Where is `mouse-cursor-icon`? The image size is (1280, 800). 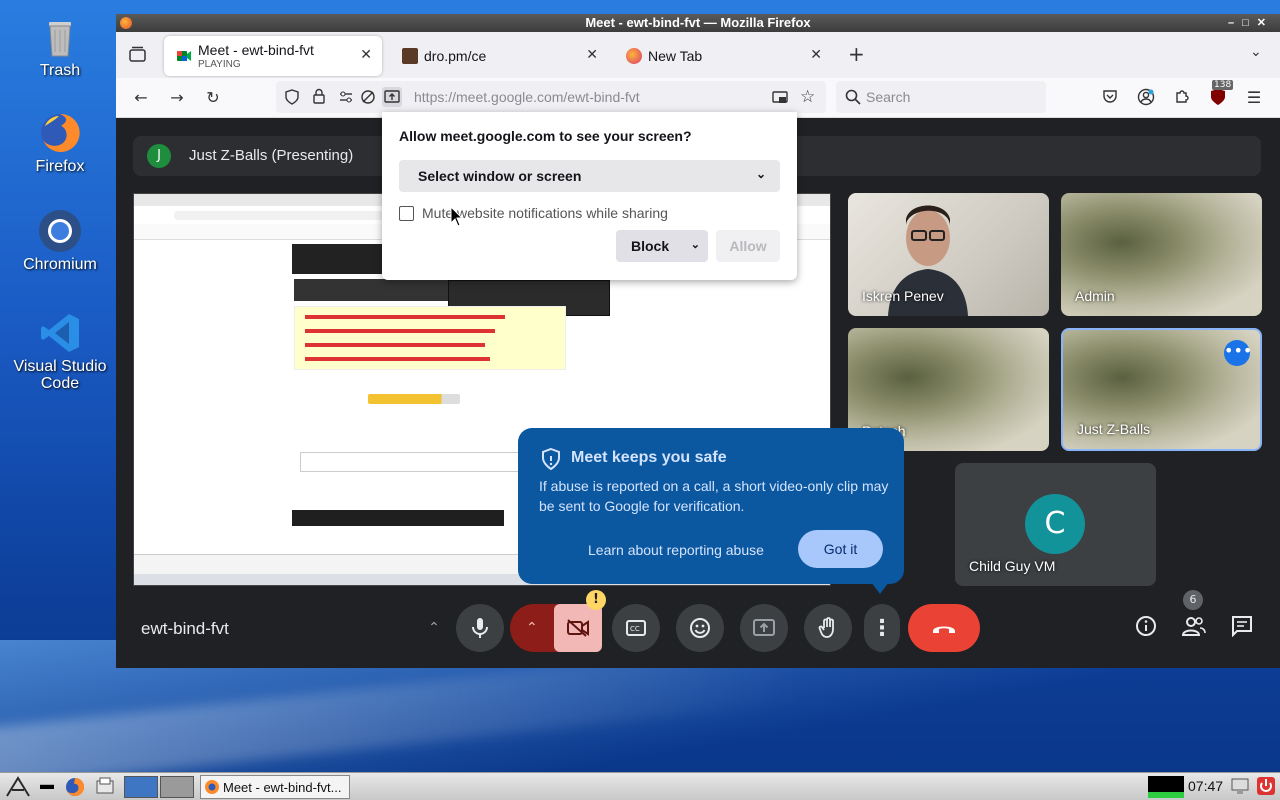 mouse-cursor-icon is located at coordinates (457, 216).